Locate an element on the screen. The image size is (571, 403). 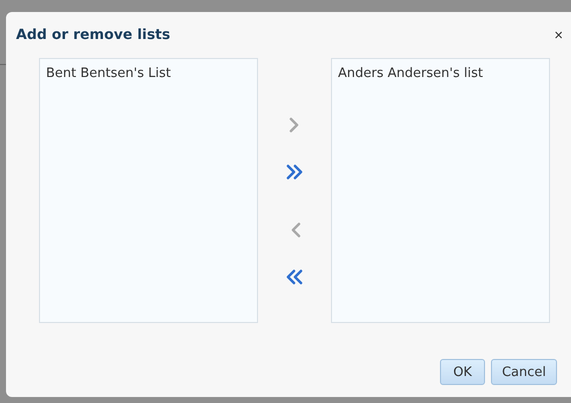
cancel-button: Cancel is located at coordinates (523, 372).